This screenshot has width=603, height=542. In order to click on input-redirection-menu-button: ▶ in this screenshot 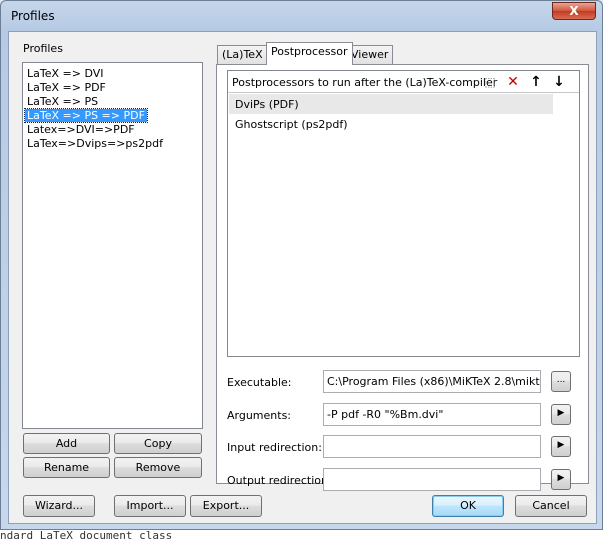, I will do `click(561, 446)`.